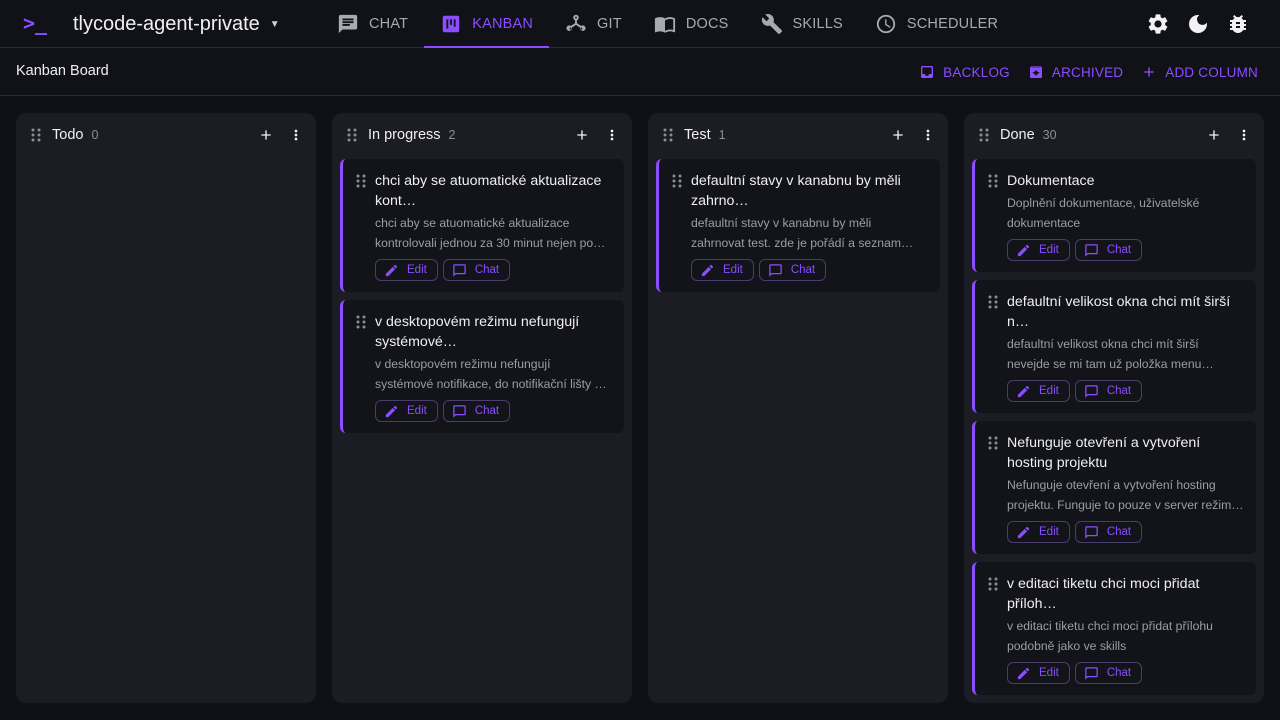 This screenshot has width=1280, height=720. I want to click on column-count: 1, so click(722, 135).